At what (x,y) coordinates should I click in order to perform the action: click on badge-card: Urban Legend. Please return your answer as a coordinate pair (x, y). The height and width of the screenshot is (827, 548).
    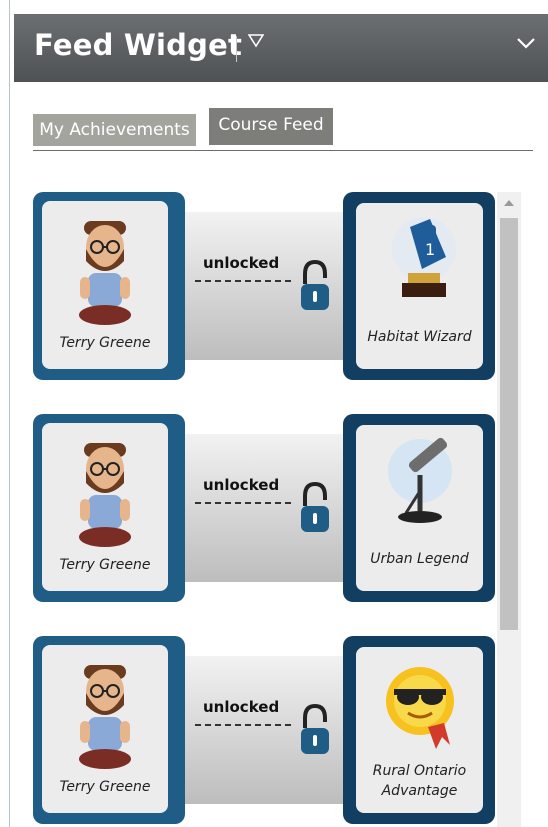
    Looking at the image, I should click on (419, 508).